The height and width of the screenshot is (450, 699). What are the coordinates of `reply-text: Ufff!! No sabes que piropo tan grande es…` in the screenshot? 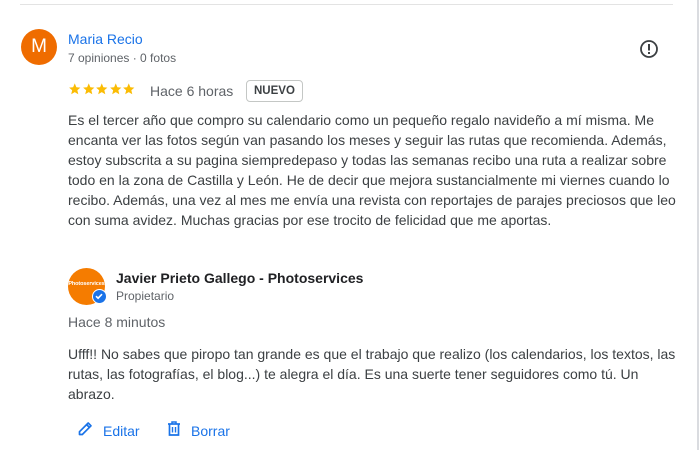 It's located at (372, 374).